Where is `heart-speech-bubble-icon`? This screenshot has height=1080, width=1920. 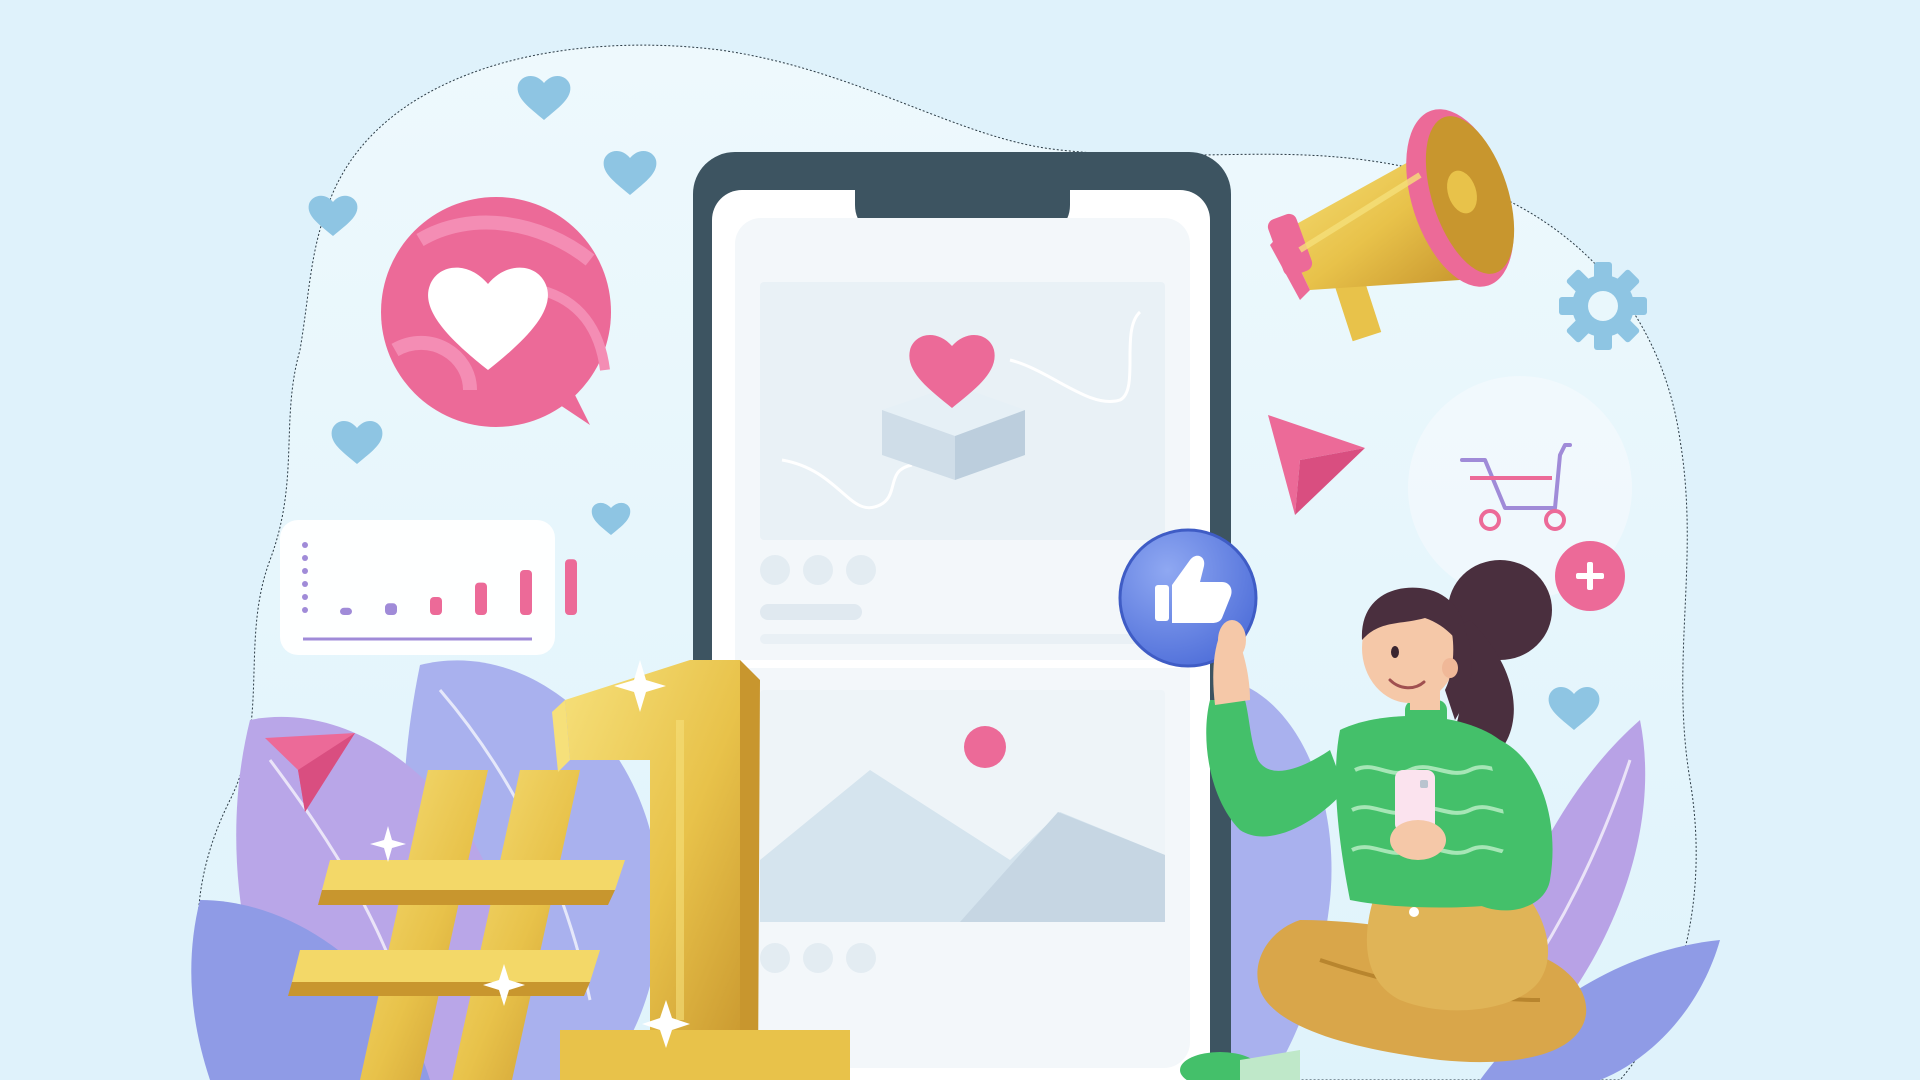 heart-speech-bubble-icon is located at coordinates (496, 312).